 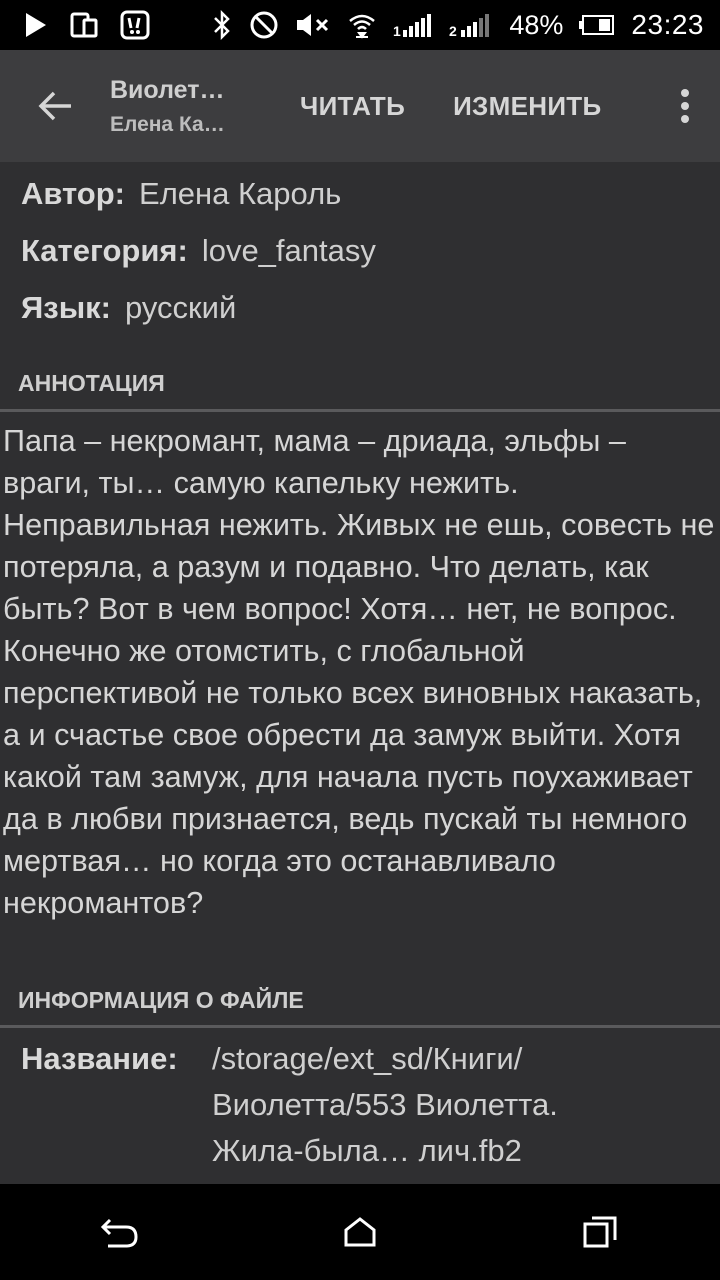 I want to click on nav-recents-button, so click(x=600, y=1232).